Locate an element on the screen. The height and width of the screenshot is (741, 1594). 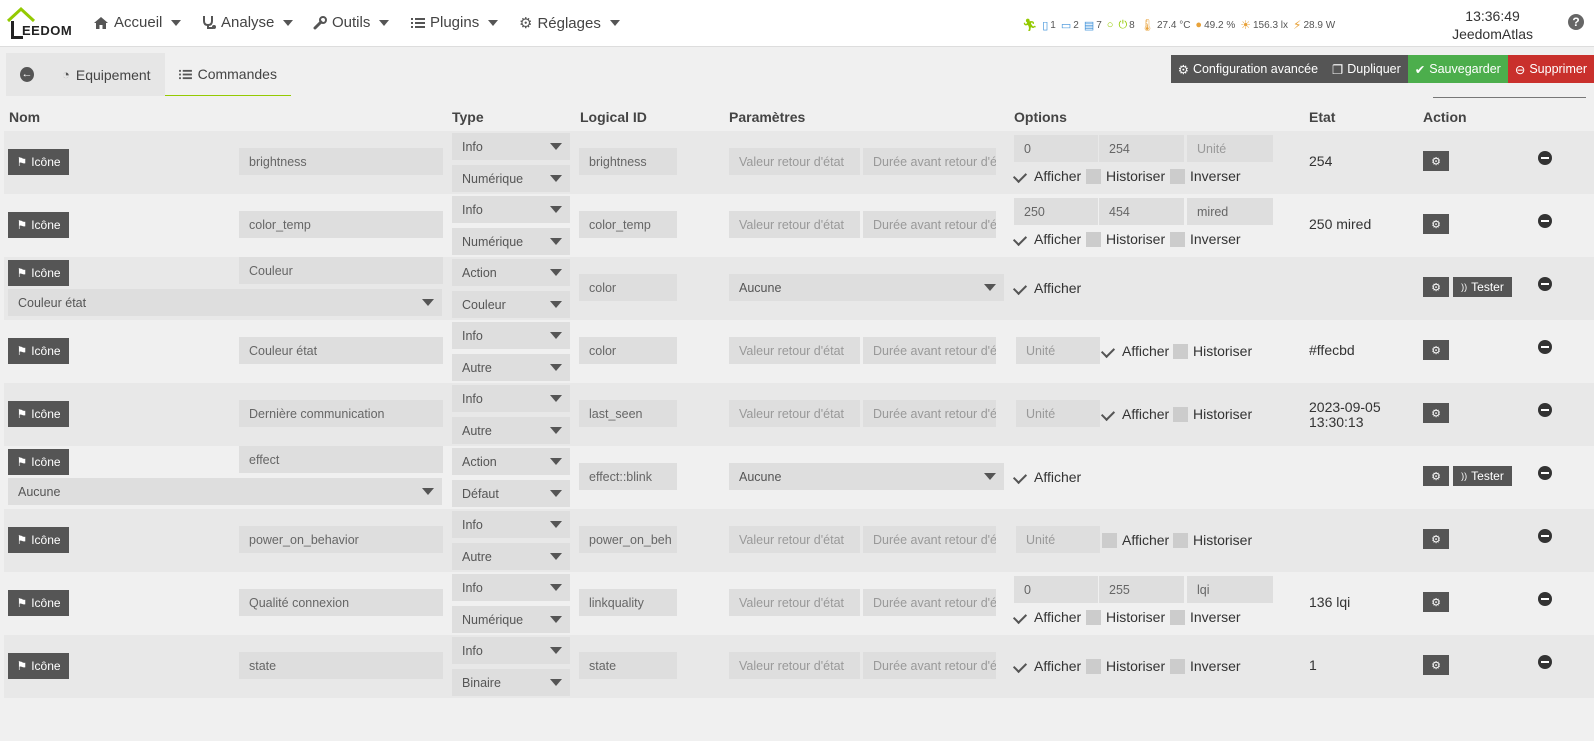
help-icon: ? is located at coordinates (1576, 22).